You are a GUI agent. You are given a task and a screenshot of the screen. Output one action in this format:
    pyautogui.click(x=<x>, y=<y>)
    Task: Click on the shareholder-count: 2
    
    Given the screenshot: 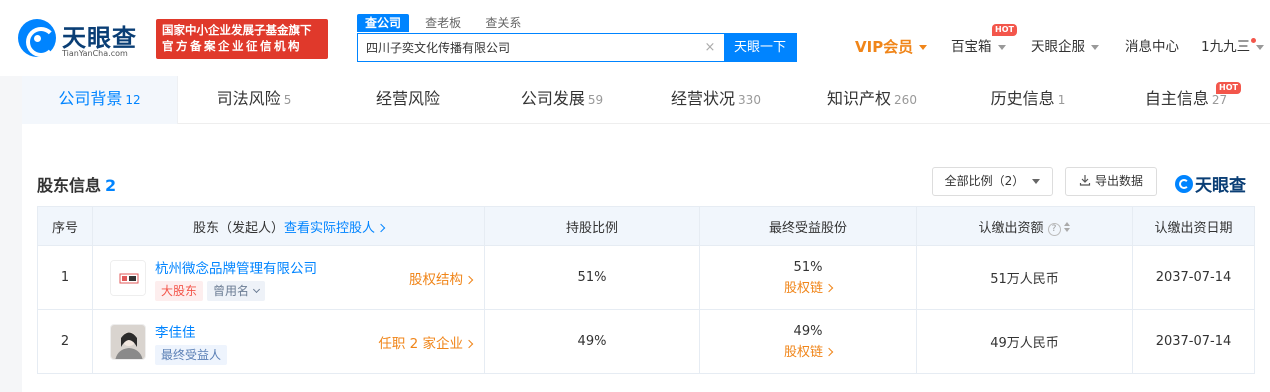 What is the action you would take?
    pyautogui.click(x=111, y=185)
    